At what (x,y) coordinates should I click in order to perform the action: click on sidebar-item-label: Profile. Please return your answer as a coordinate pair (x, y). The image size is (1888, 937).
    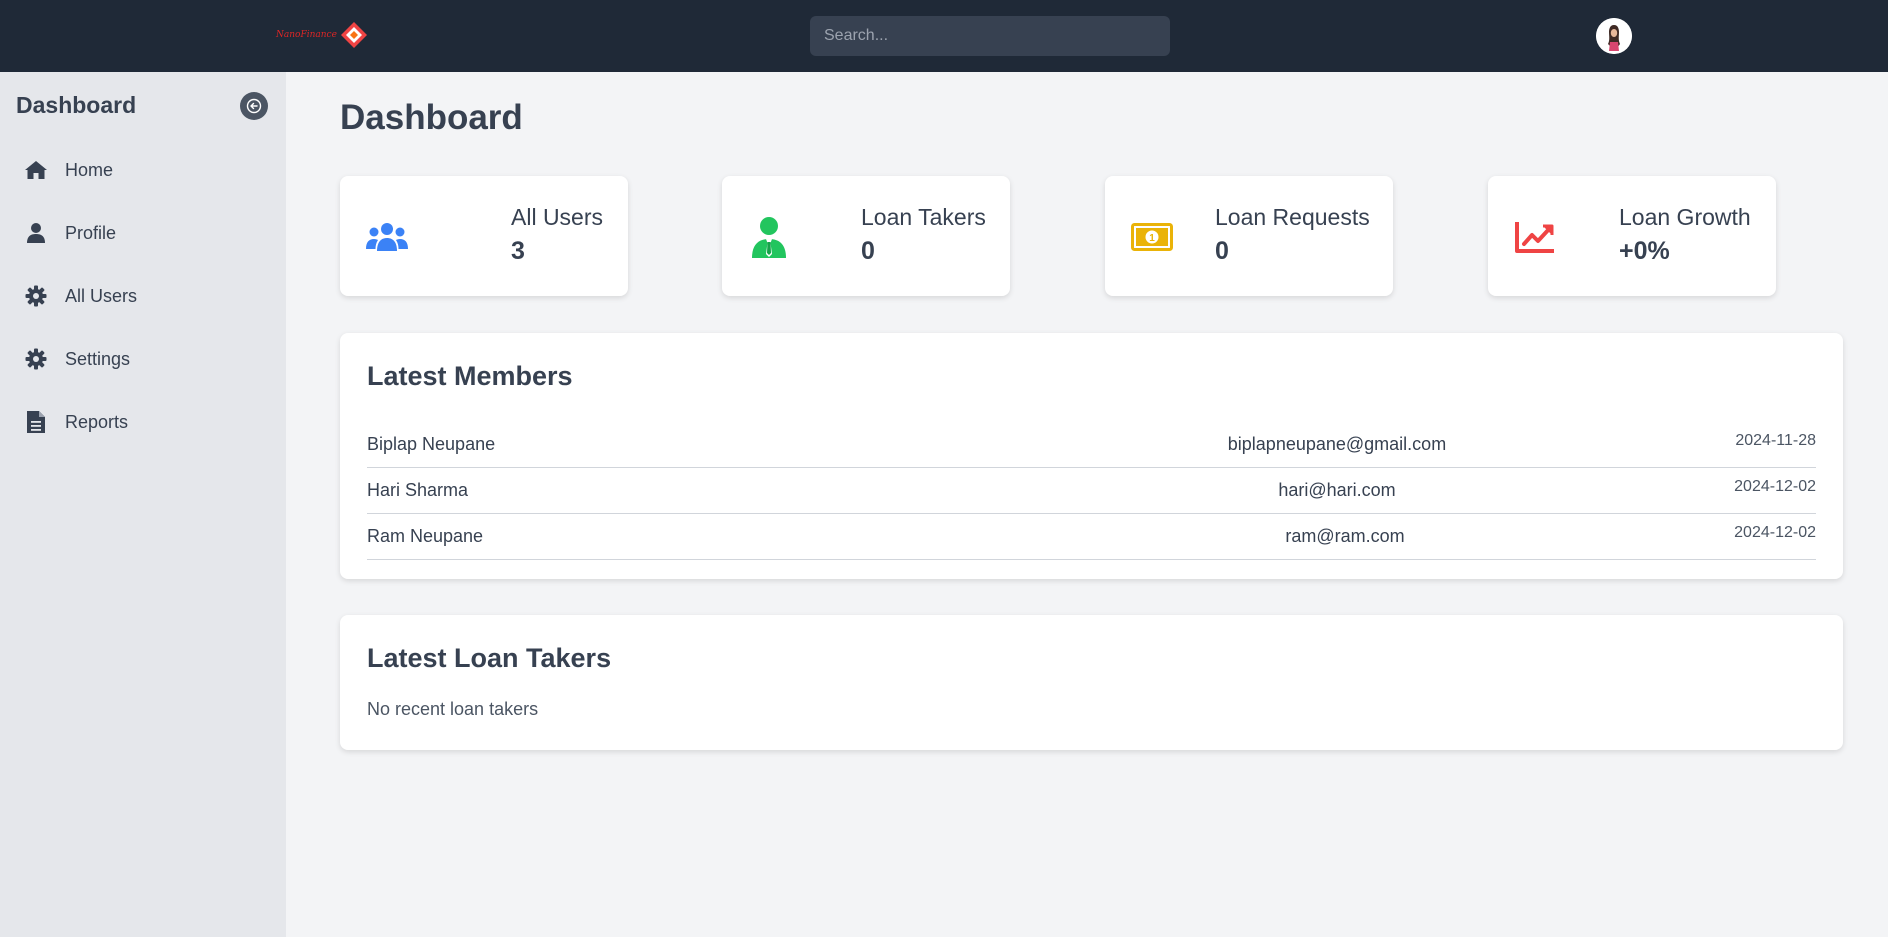
    Looking at the image, I should click on (91, 232).